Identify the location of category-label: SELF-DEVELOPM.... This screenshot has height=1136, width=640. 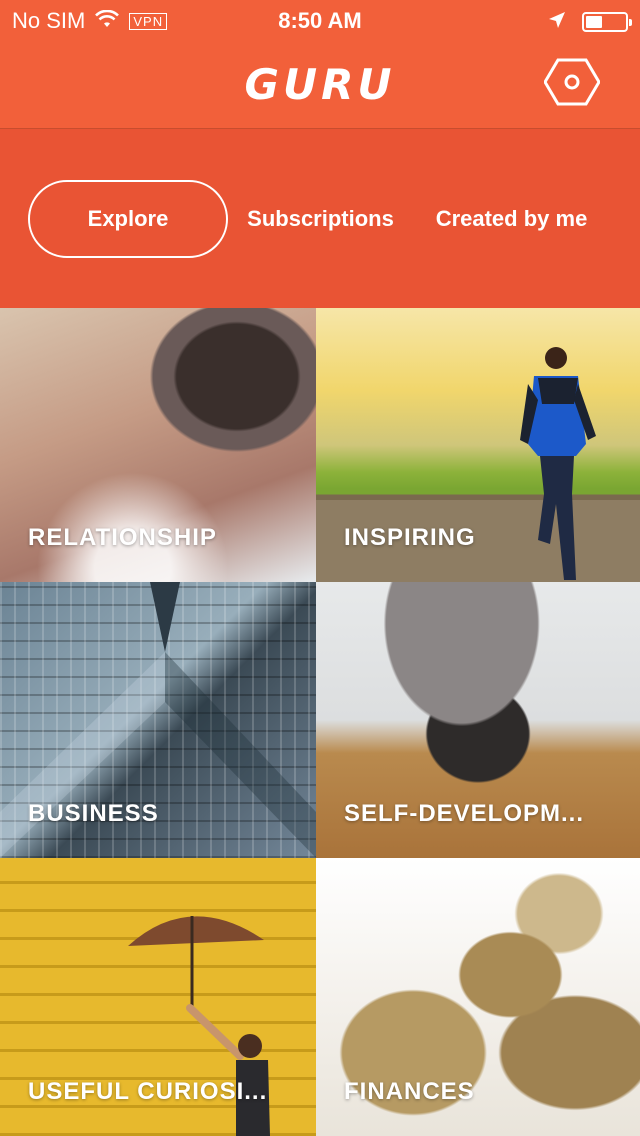
(464, 813).